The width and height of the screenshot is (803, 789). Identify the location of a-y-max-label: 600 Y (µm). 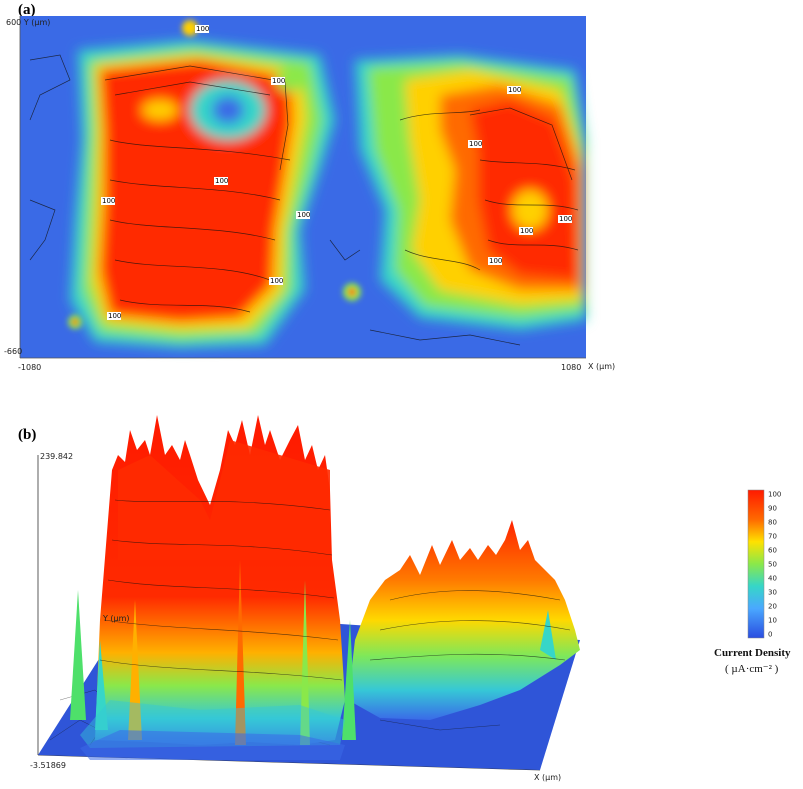
(28, 22).